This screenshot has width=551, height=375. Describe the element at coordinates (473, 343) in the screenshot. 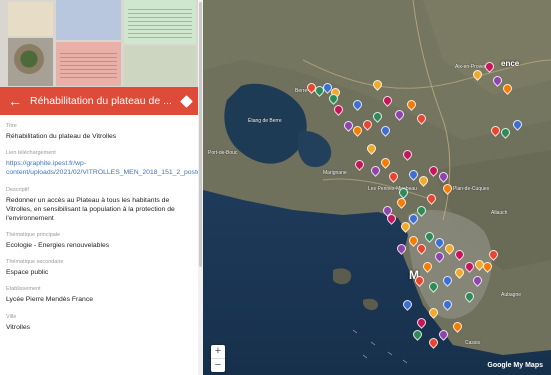

I see `map-place-label: Cassis` at that location.